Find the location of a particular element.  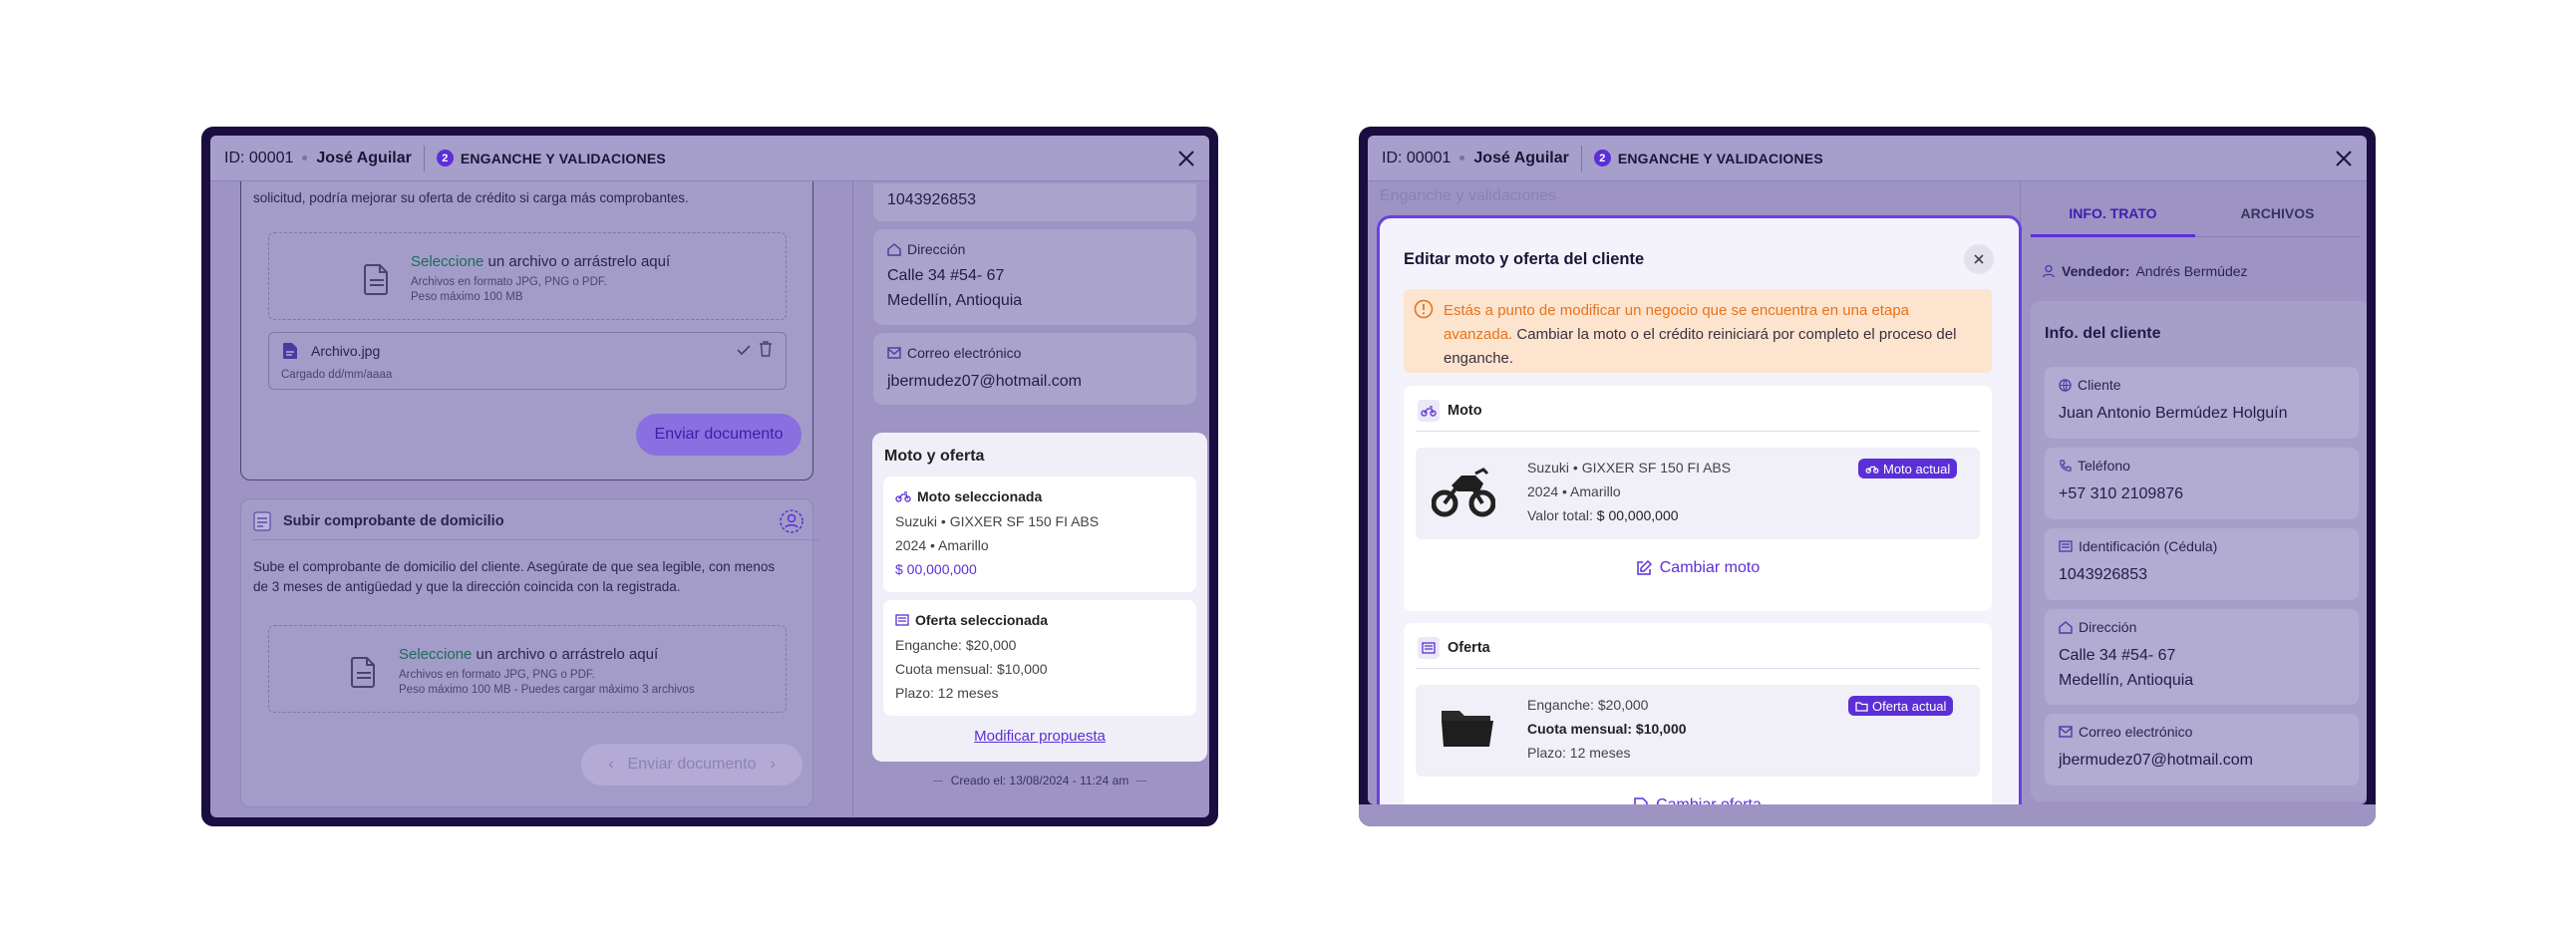

trash-icon is located at coordinates (766, 351).